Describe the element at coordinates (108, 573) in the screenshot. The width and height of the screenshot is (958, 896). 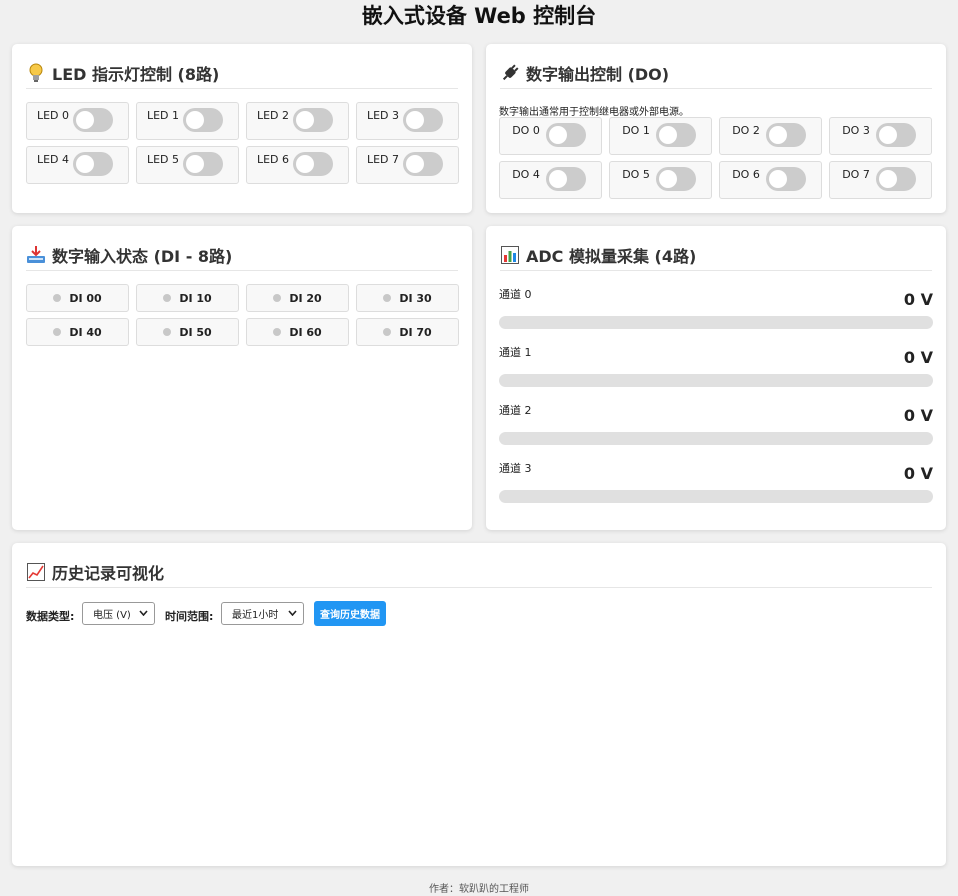
I see `history-panel-title: 历史记录可视化` at that location.